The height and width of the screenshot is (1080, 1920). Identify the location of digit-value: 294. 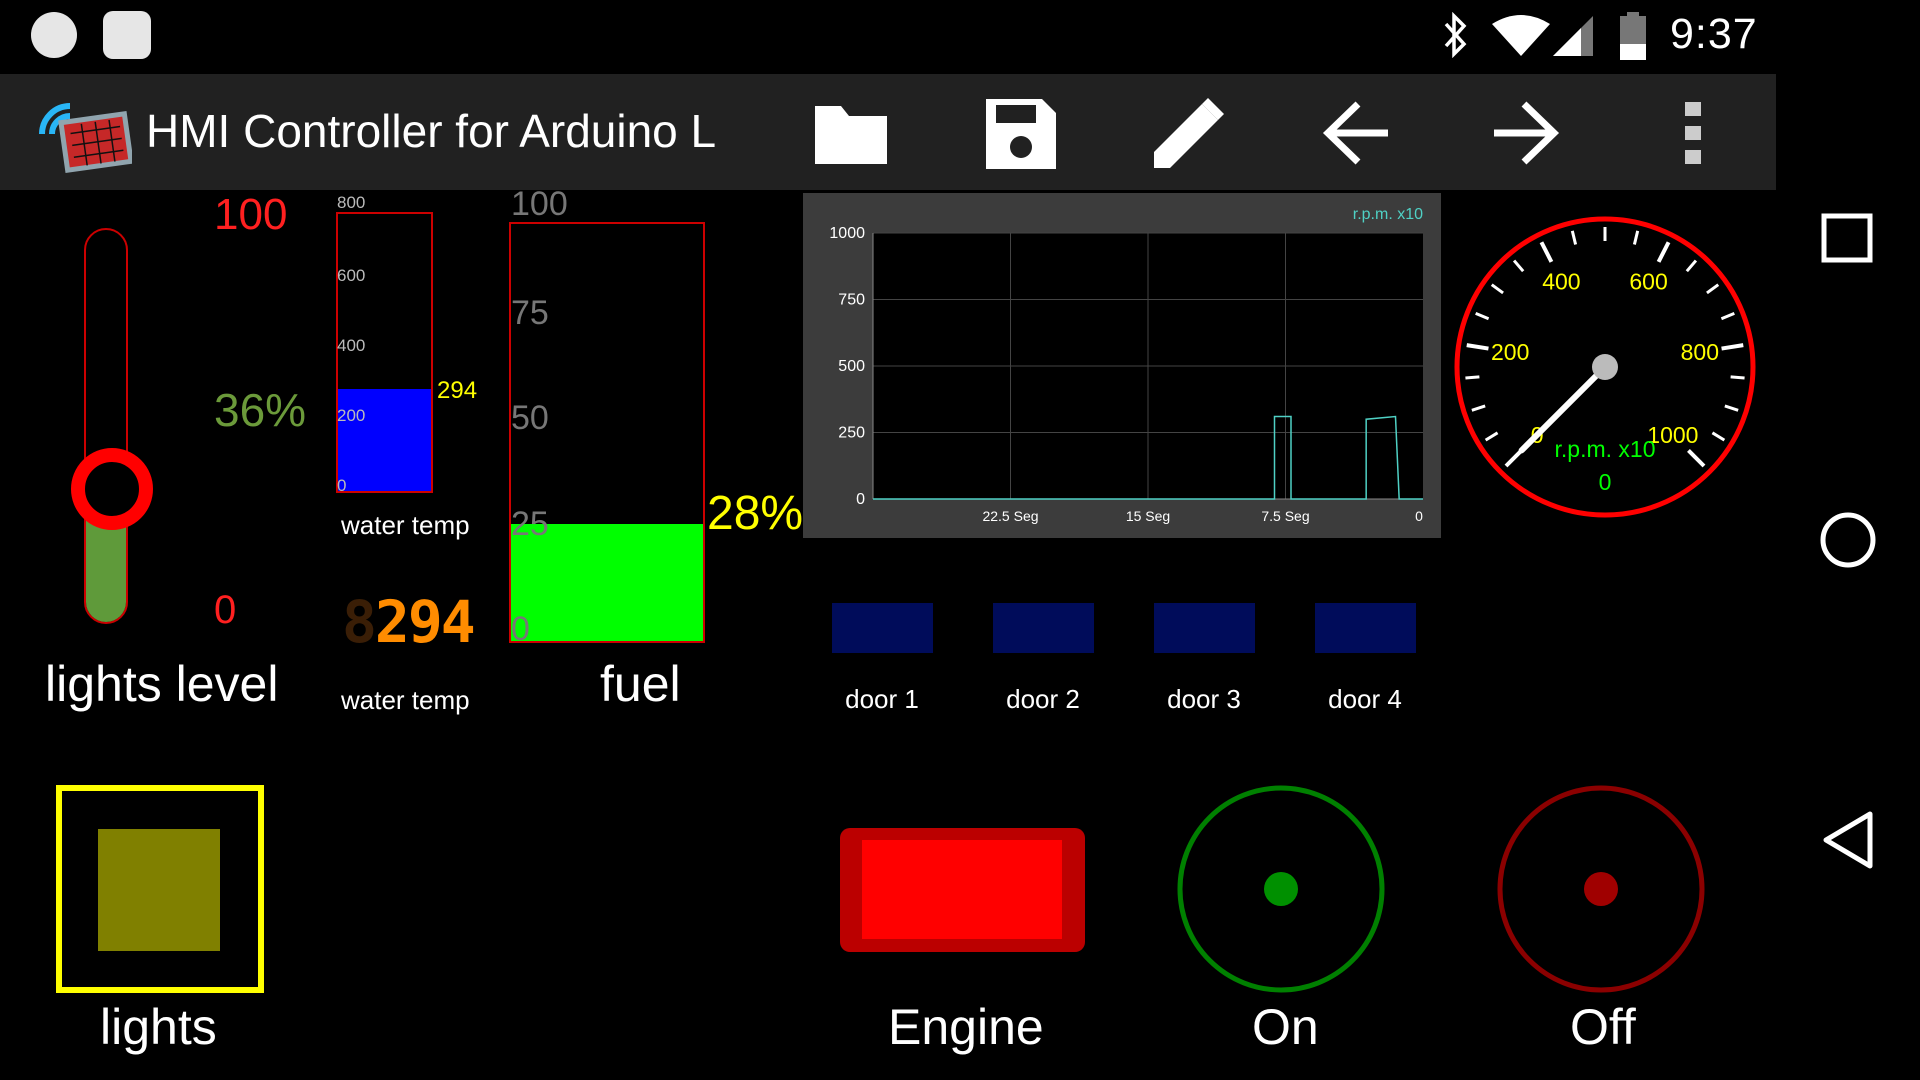
(425, 622).